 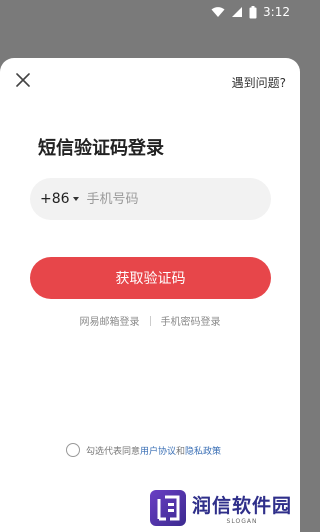 What do you see at coordinates (218, 12) in the screenshot?
I see `wifi-icon` at bounding box center [218, 12].